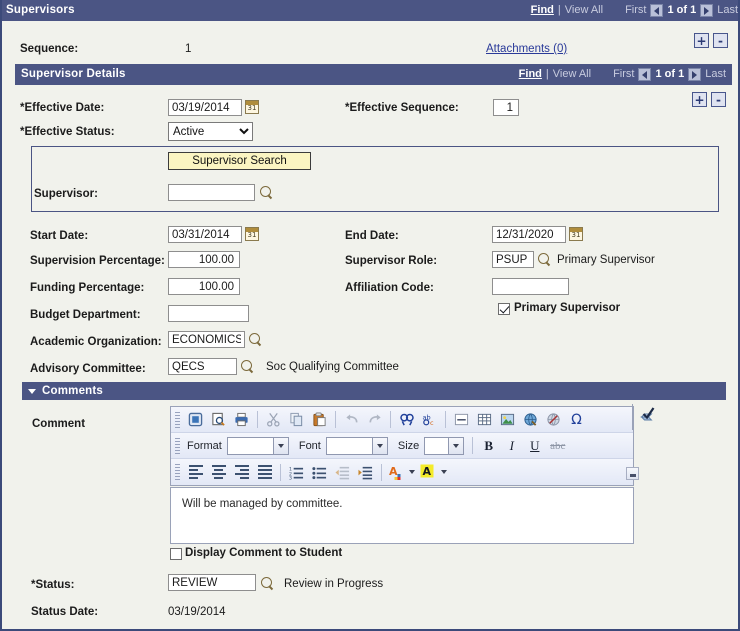  Describe the element at coordinates (374, 391) in the screenshot. I see `comments-header-bar: Comments` at that location.